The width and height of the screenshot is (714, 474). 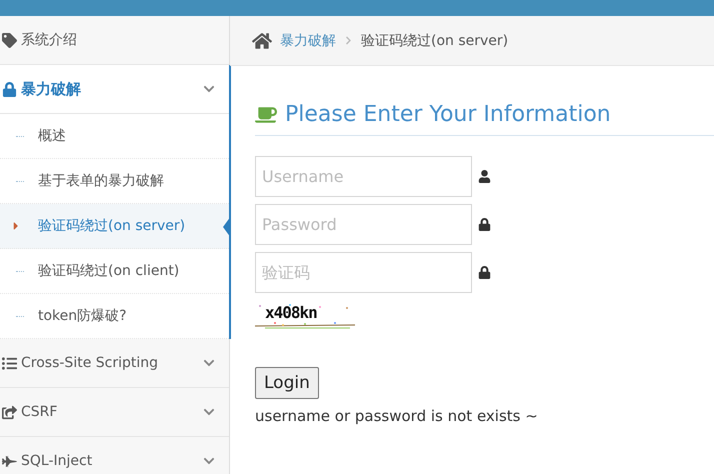 What do you see at coordinates (305, 316) in the screenshot?
I see `captcha-image: x408kn` at bounding box center [305, 316].